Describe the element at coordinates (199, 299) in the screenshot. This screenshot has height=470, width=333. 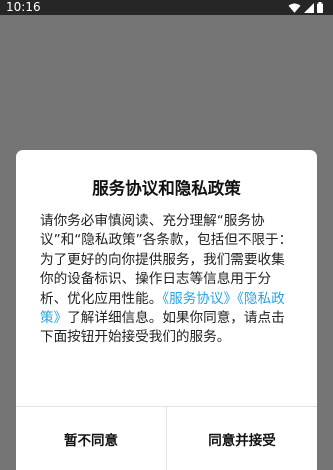
I see `service-agreement-link: 《服务协议》` at that location.